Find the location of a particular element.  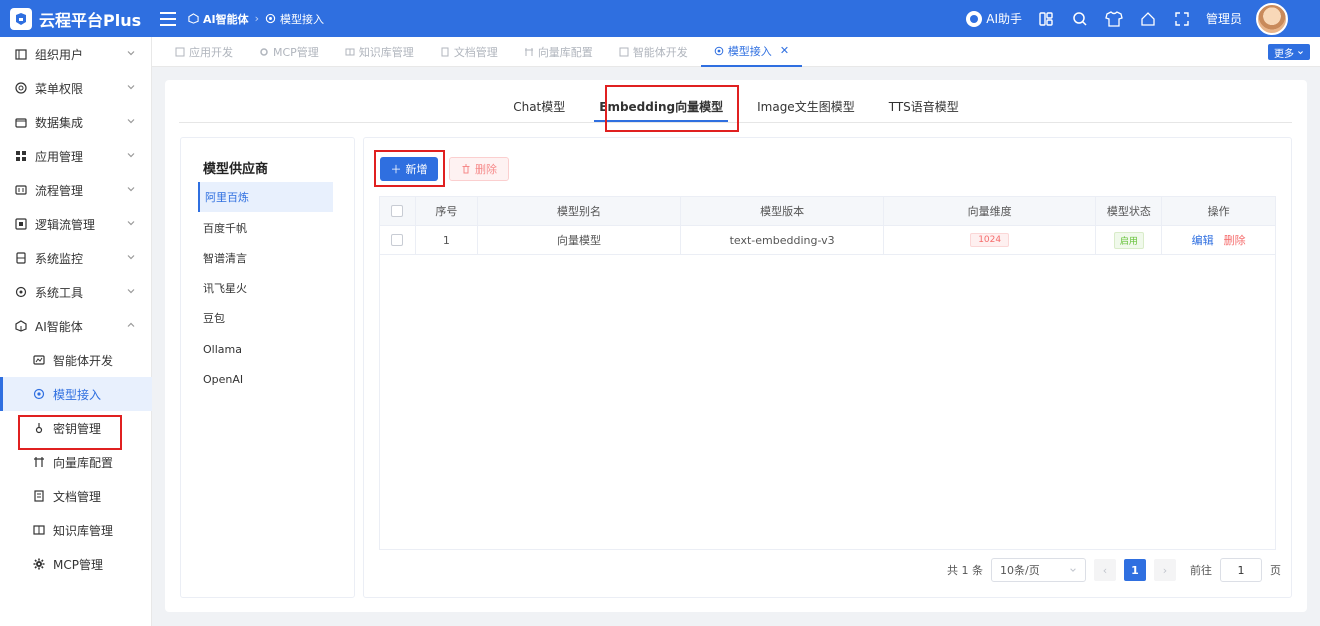

sidebar-item-app: 应用管理 is located at coordinates (76, 156).